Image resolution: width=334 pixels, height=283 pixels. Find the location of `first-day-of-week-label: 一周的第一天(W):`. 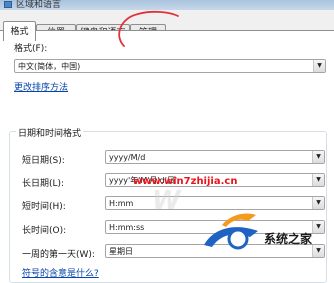

first-day-of-week-label: 一周的第一天(W): is located at coordinates (58, 255).